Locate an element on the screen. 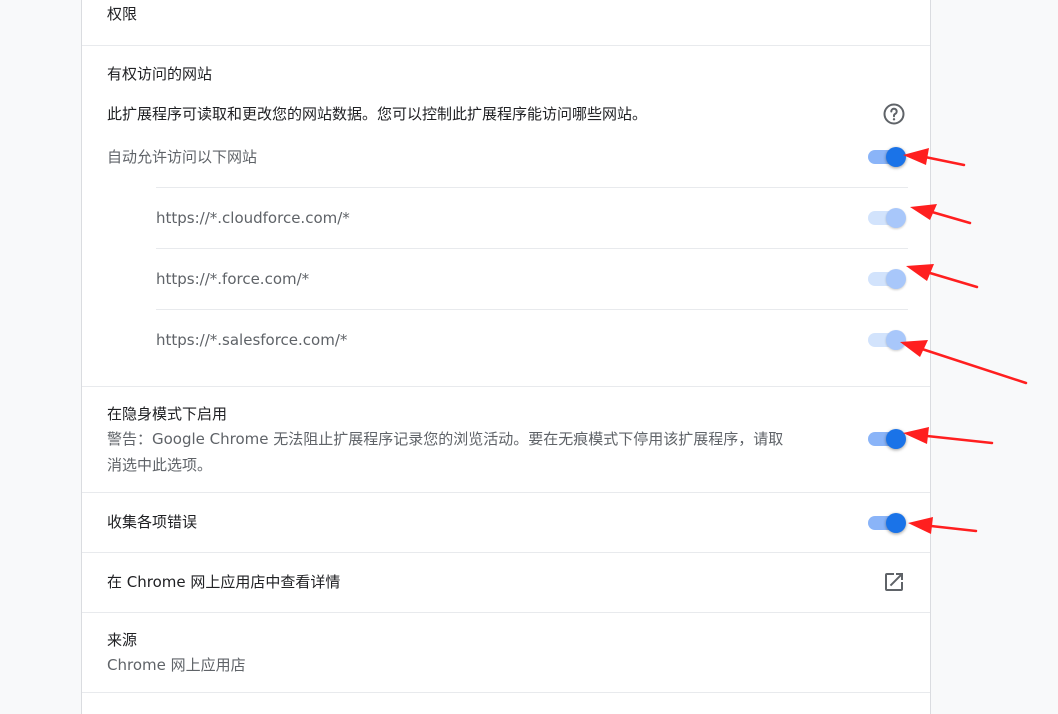  site-toggle-cloudforce is located at coordinates (886, 217).